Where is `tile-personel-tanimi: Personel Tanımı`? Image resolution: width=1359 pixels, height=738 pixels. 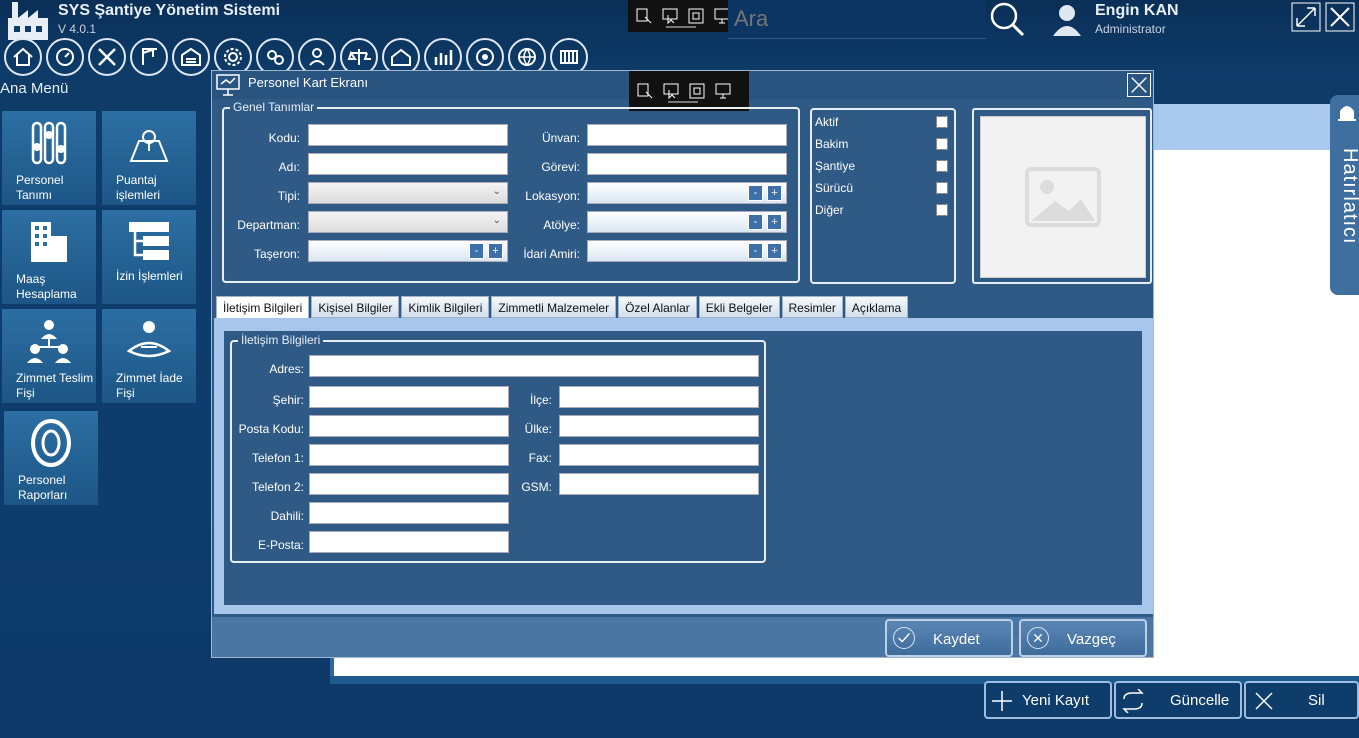 tile-personel-tanimi: Personel Tanımı is located at coordinates (49, 158).